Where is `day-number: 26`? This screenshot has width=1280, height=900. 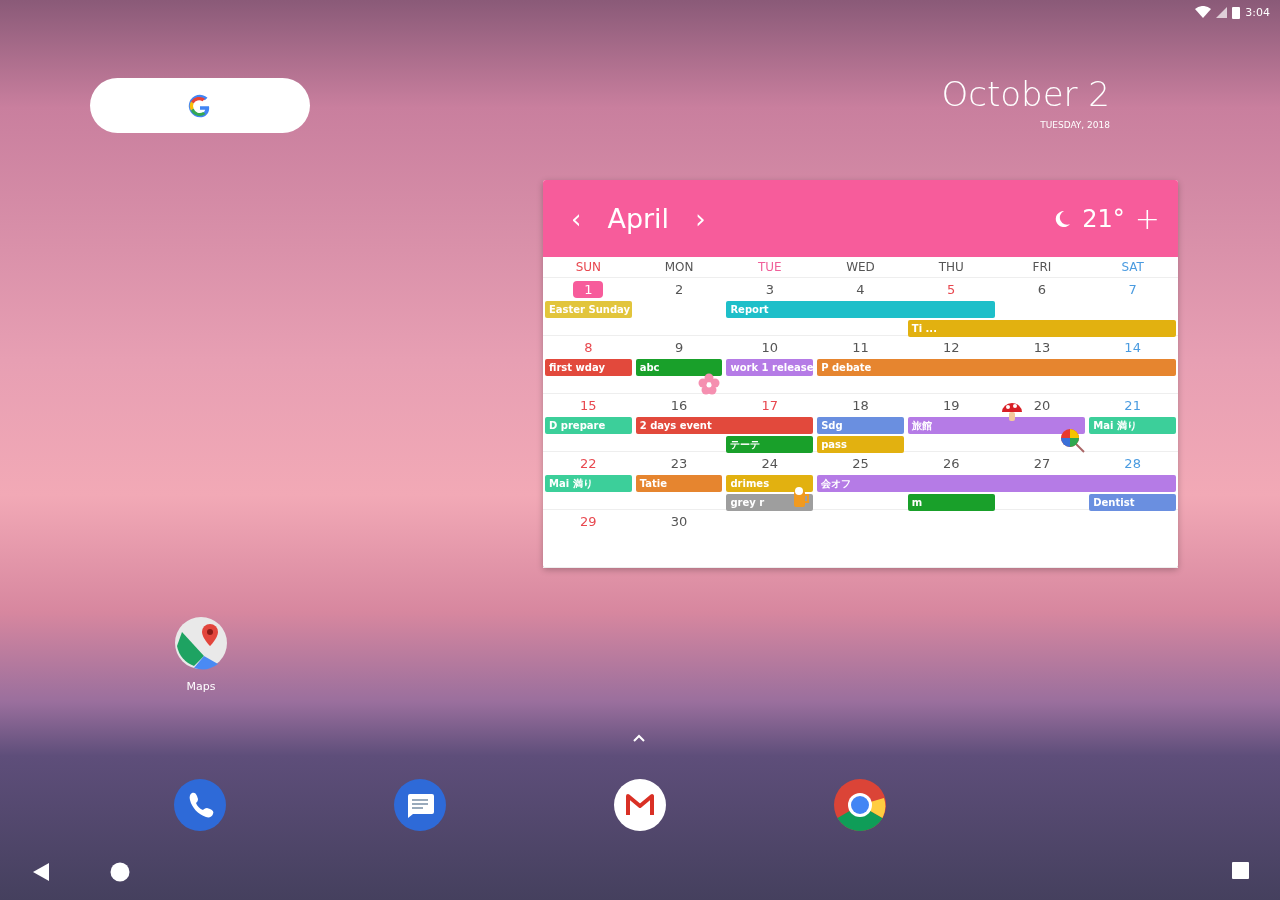 day-number: 26 is located at coordinates (951, 463).